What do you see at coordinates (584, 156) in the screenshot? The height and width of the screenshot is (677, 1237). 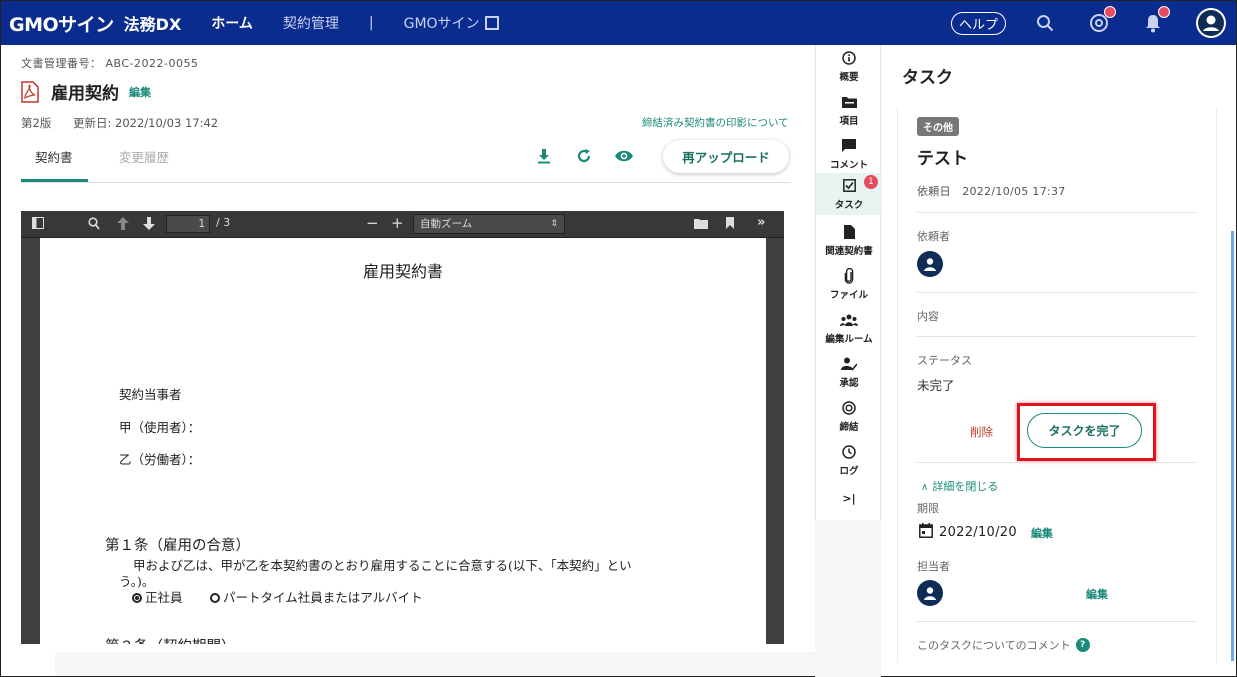 I see `refresh-icon` at bounding box center [584, 156].